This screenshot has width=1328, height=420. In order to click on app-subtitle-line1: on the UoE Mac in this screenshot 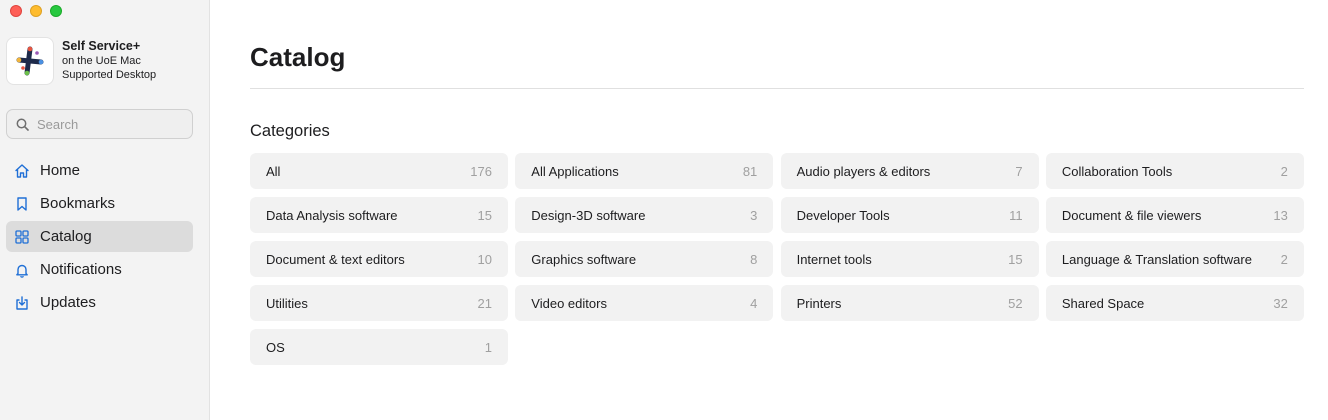, I will do `click(101, 61)`.